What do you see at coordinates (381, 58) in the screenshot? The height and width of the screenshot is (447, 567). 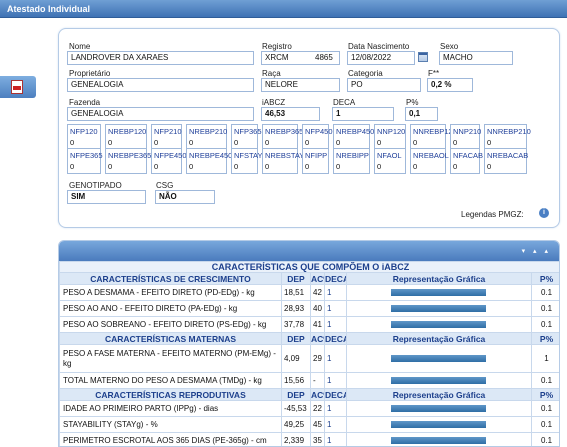 I see `nascimento-field: 12/08/2022` at bounding box center [381, 58].